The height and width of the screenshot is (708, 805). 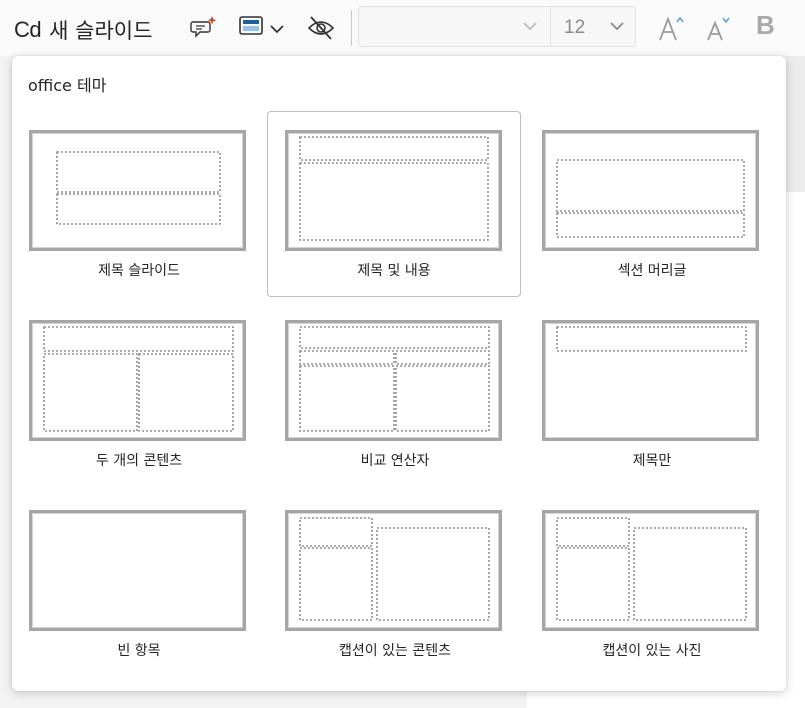 I want to click on layout-icon, so click(x=251, y=28).